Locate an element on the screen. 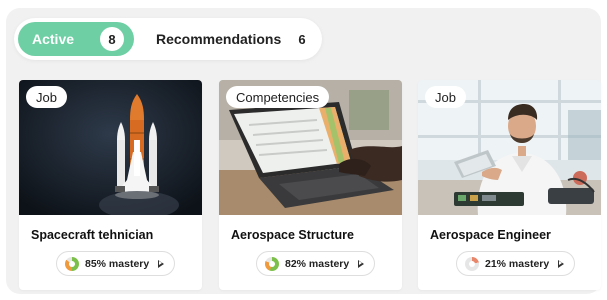 This screenshot has width=607, height=300. card-badge: Competencies is located at coordinates (278, 97).